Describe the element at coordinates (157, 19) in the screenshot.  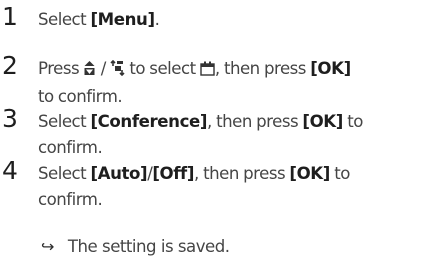
I see `step-text-part: .` at that location.